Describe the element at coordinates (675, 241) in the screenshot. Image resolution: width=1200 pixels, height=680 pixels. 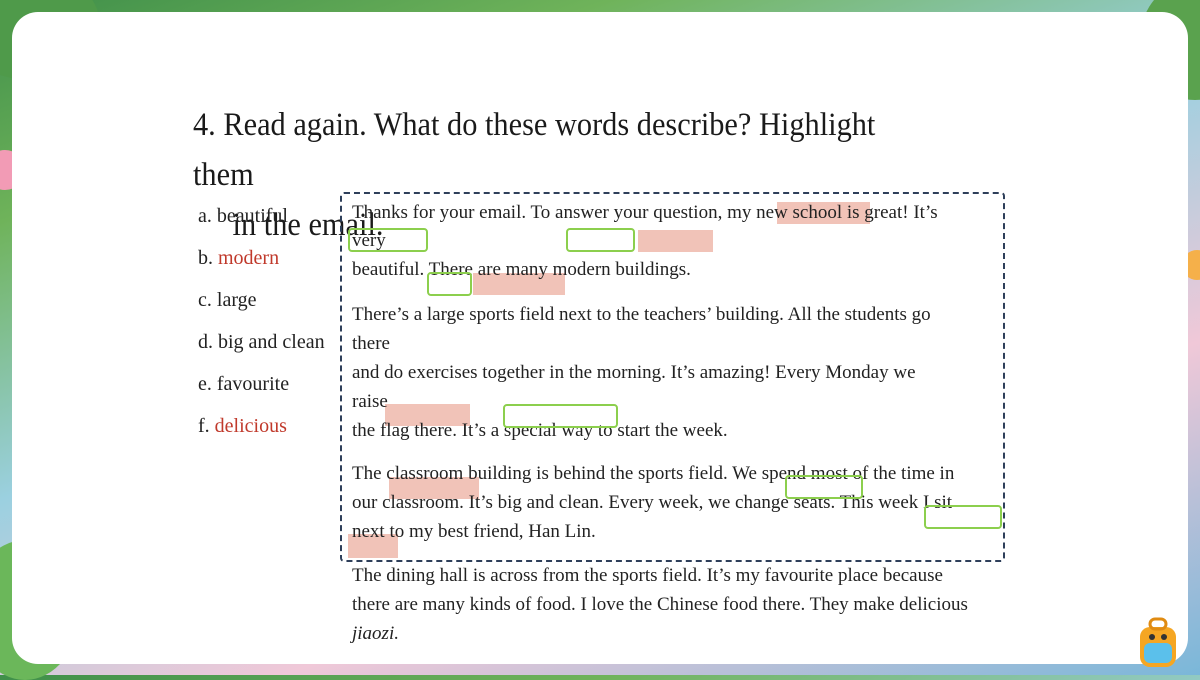
I see `highlight-red` at that location.